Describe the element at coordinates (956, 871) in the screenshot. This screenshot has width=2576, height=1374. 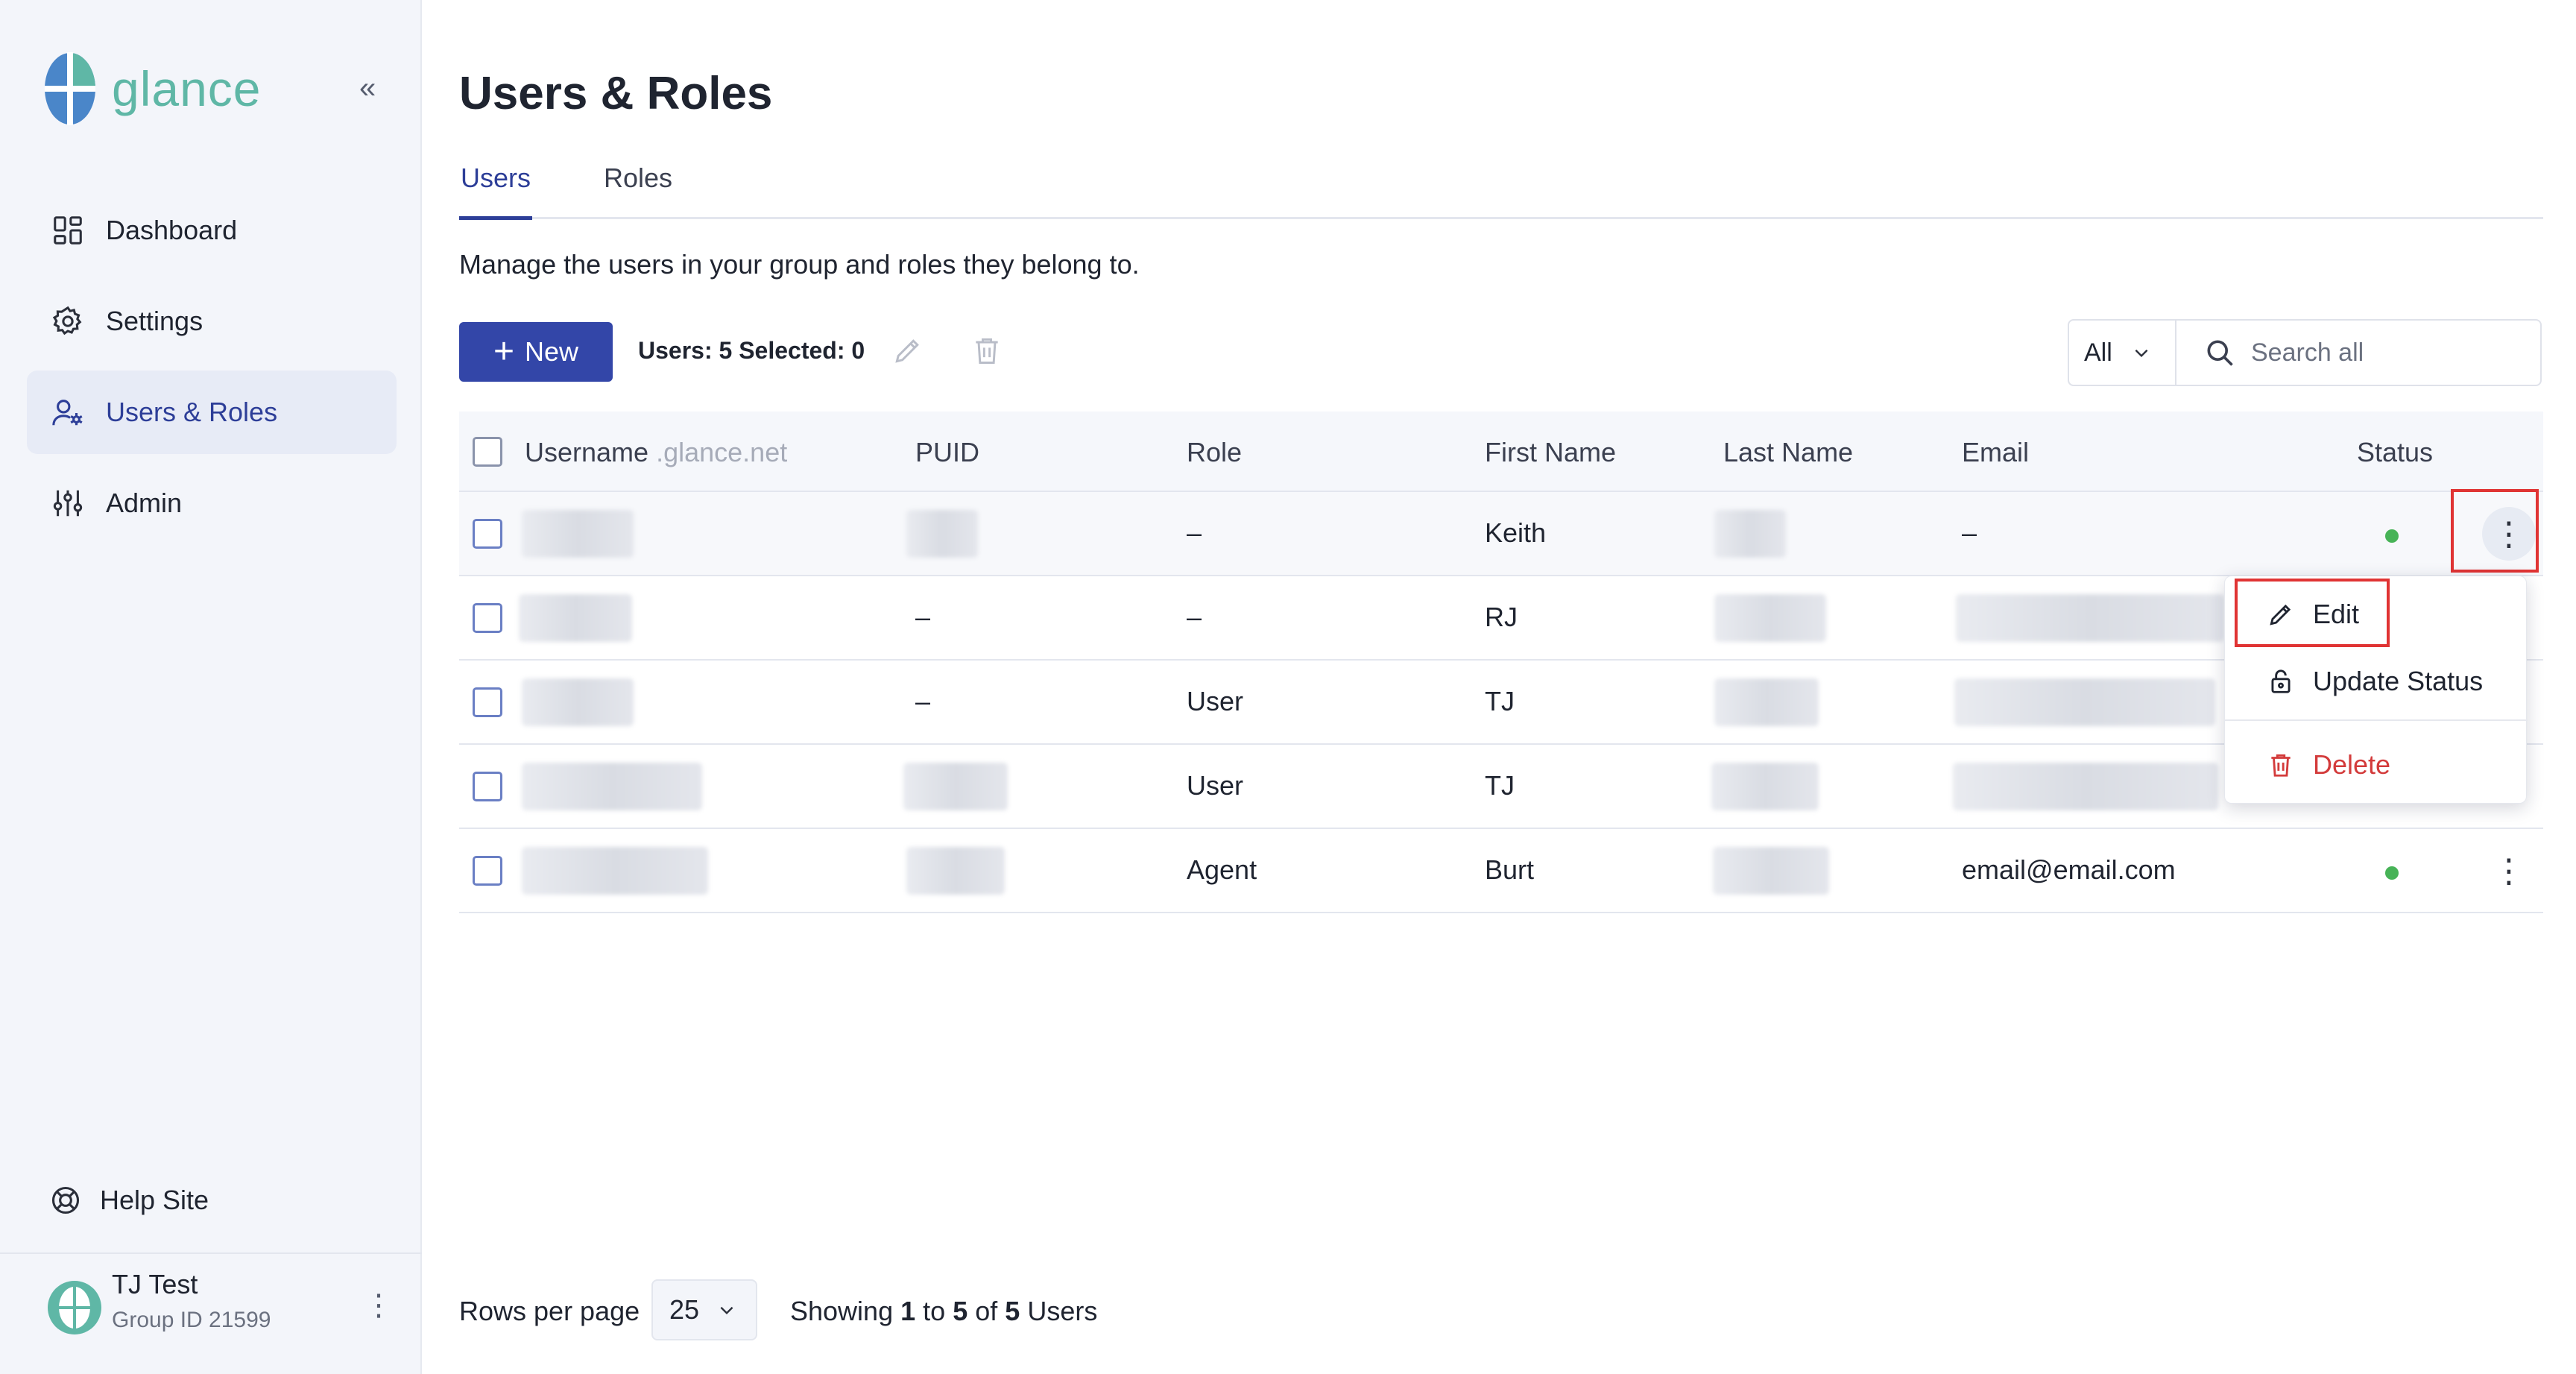
I see `redacted-puid` at that location.